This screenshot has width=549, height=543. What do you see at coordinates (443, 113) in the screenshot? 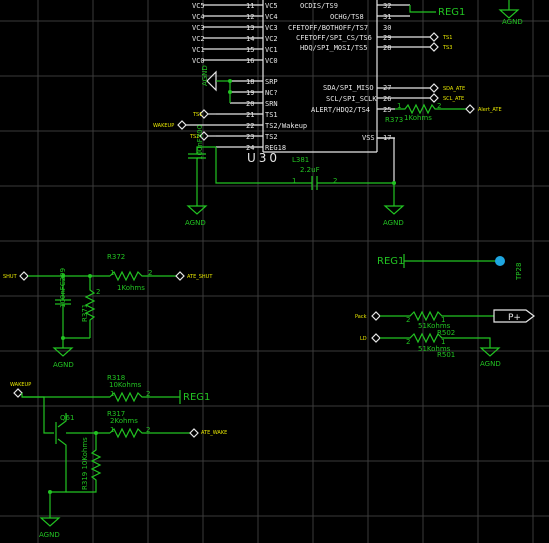
I see `resistor-r373: 1 2 R373 1Kohms Alert_ATE` at bounding box center [443, 113].